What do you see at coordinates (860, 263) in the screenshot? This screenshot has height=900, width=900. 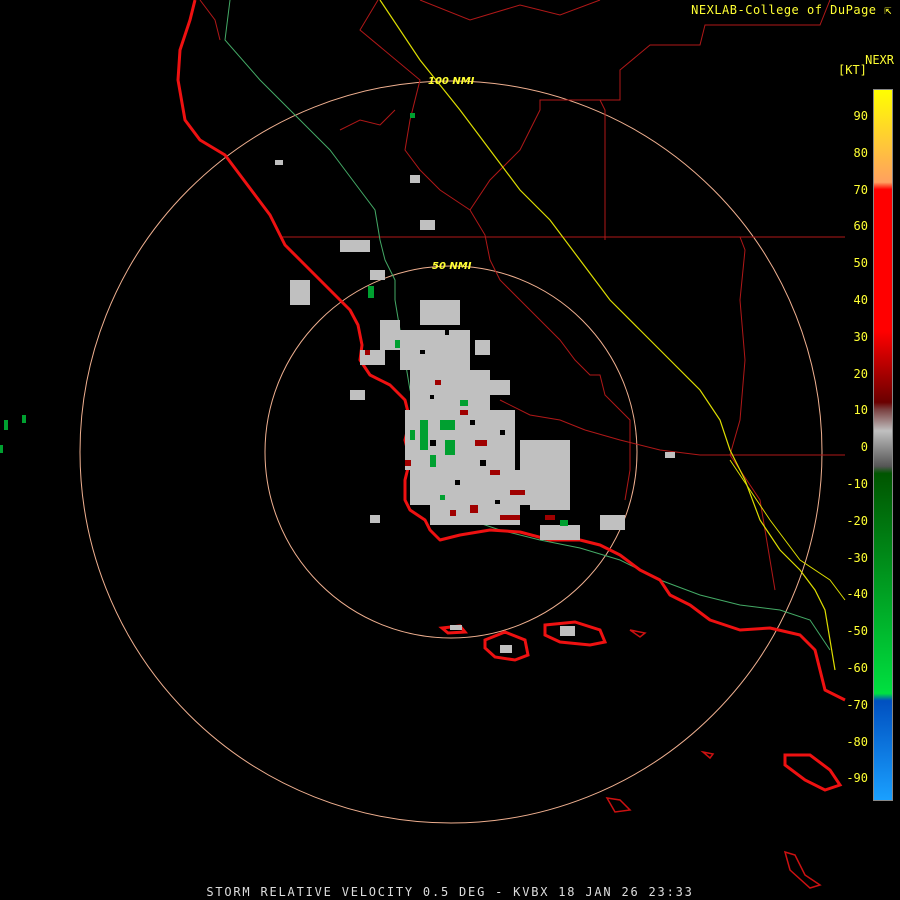 I see `scale-tick: 50` at bounding box center [860, 263].